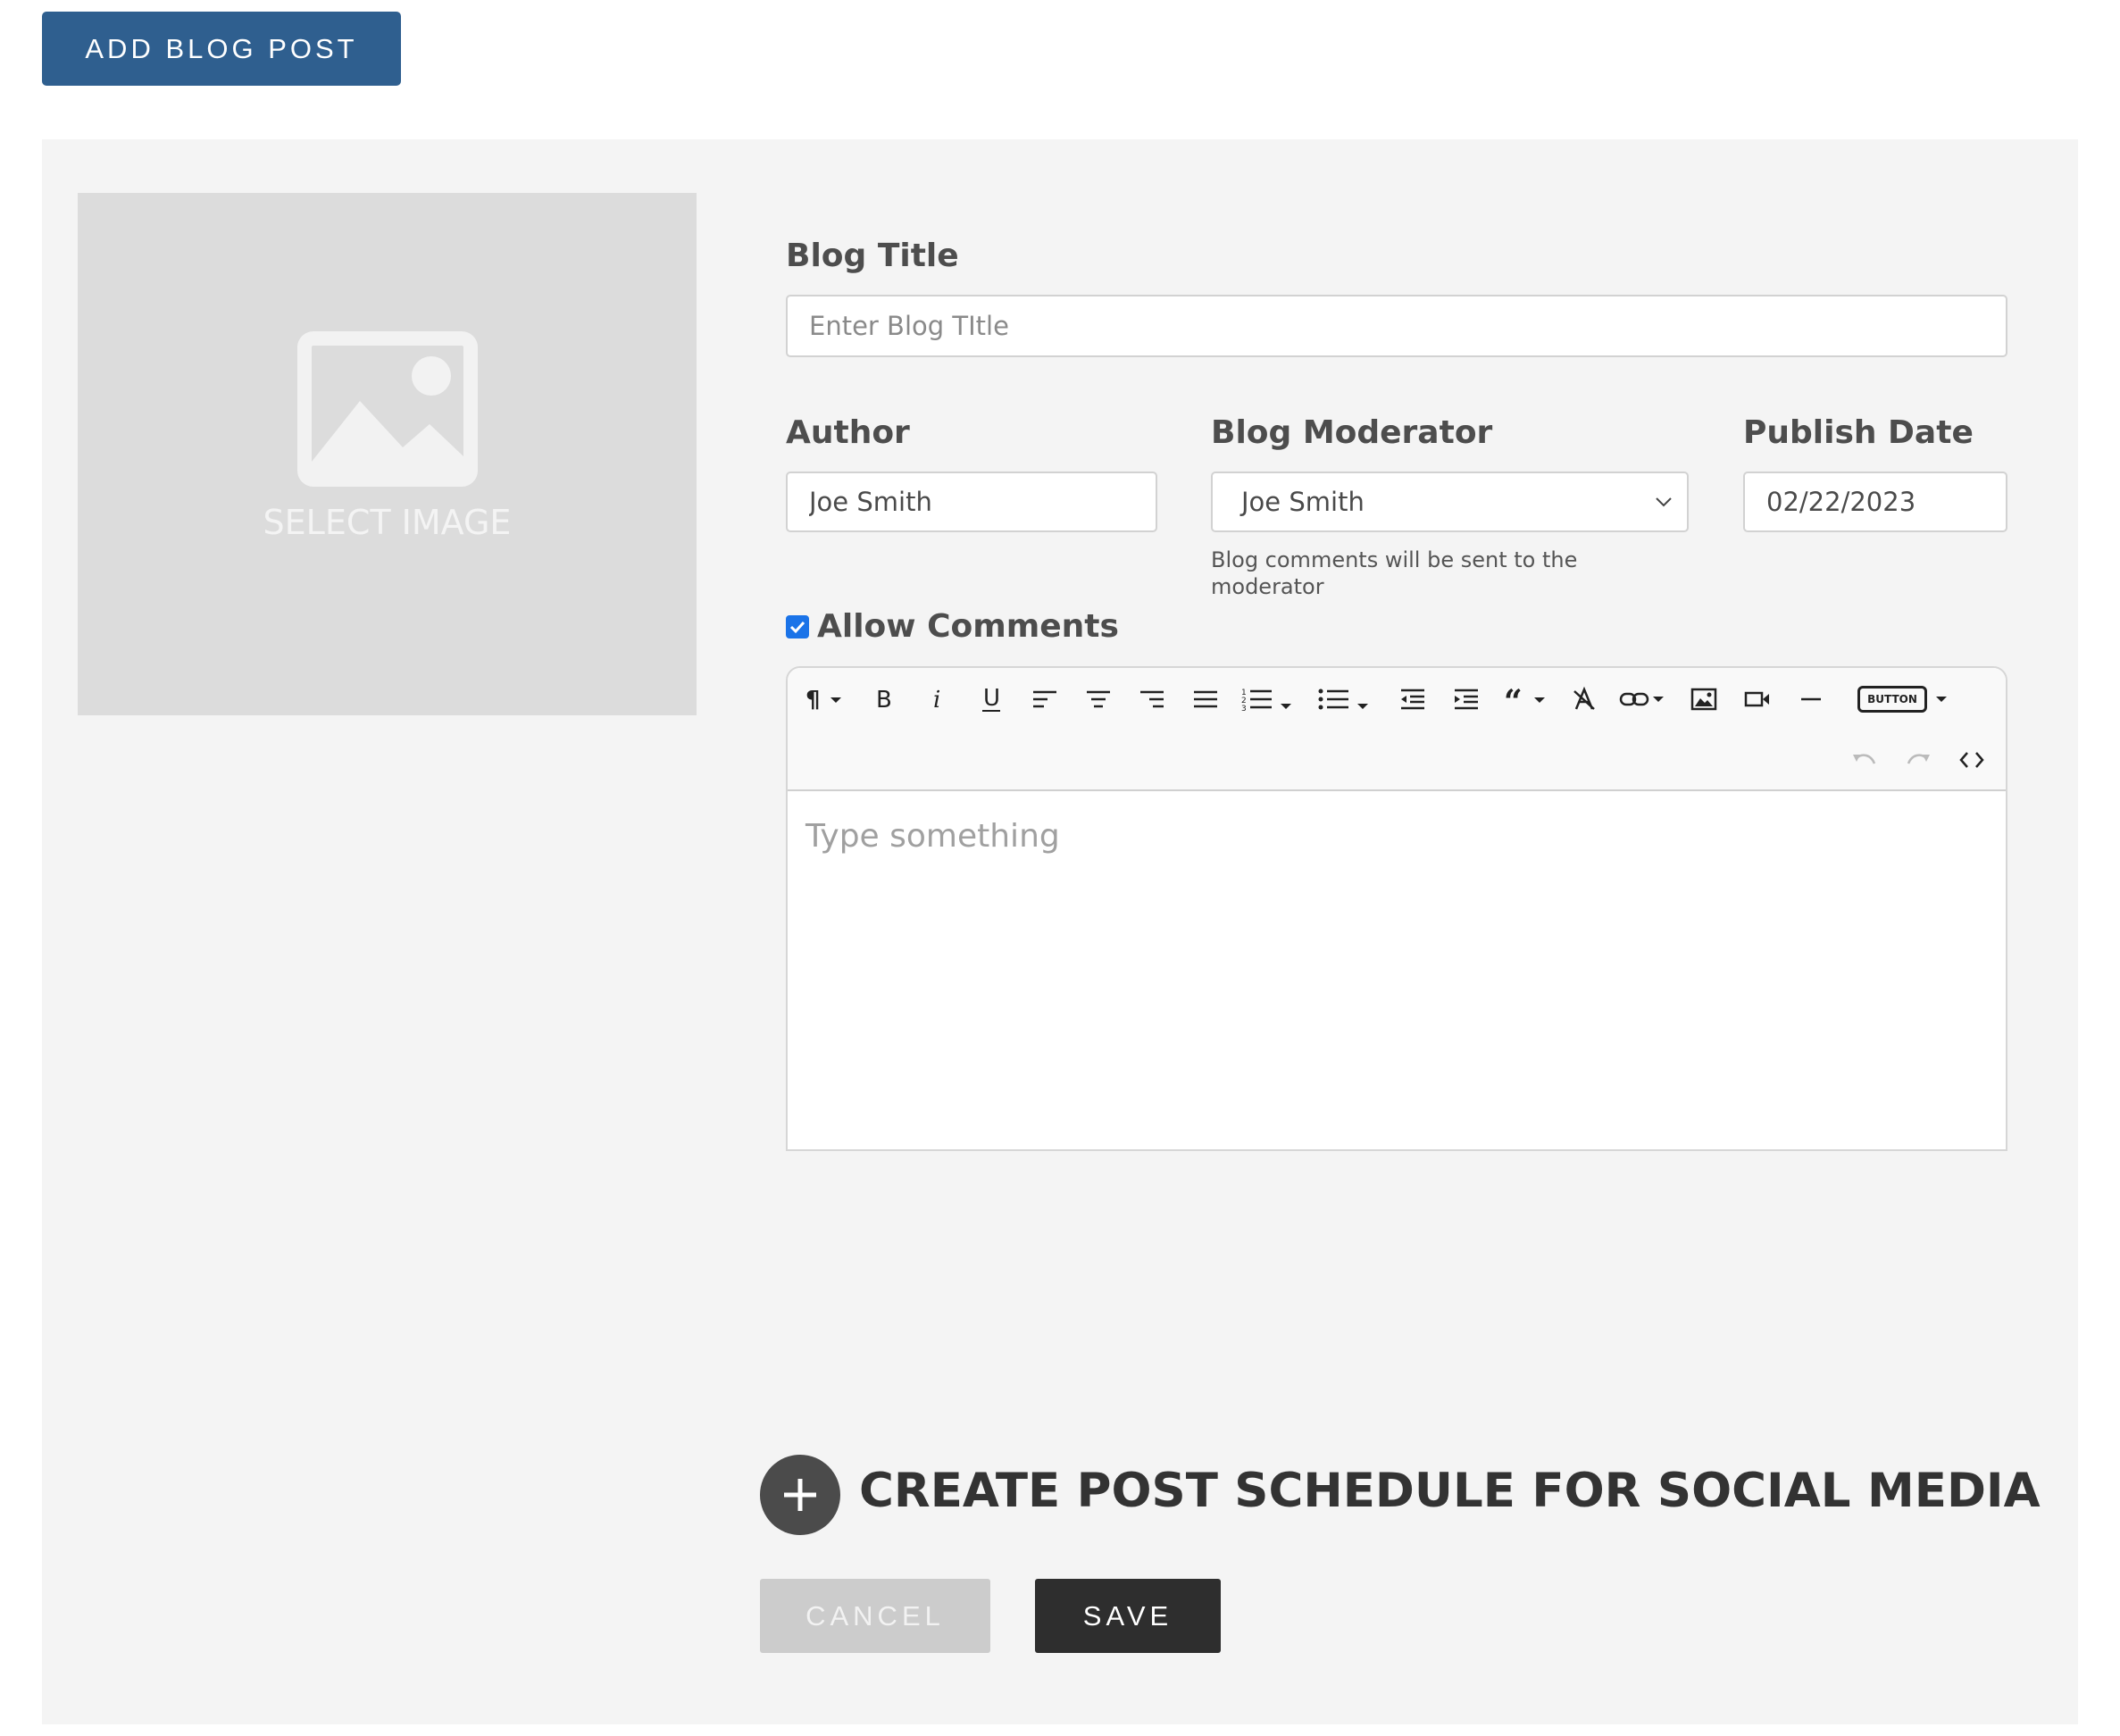  I want to click on select-image-area: SELECT IMAGE, so click(387, 454).